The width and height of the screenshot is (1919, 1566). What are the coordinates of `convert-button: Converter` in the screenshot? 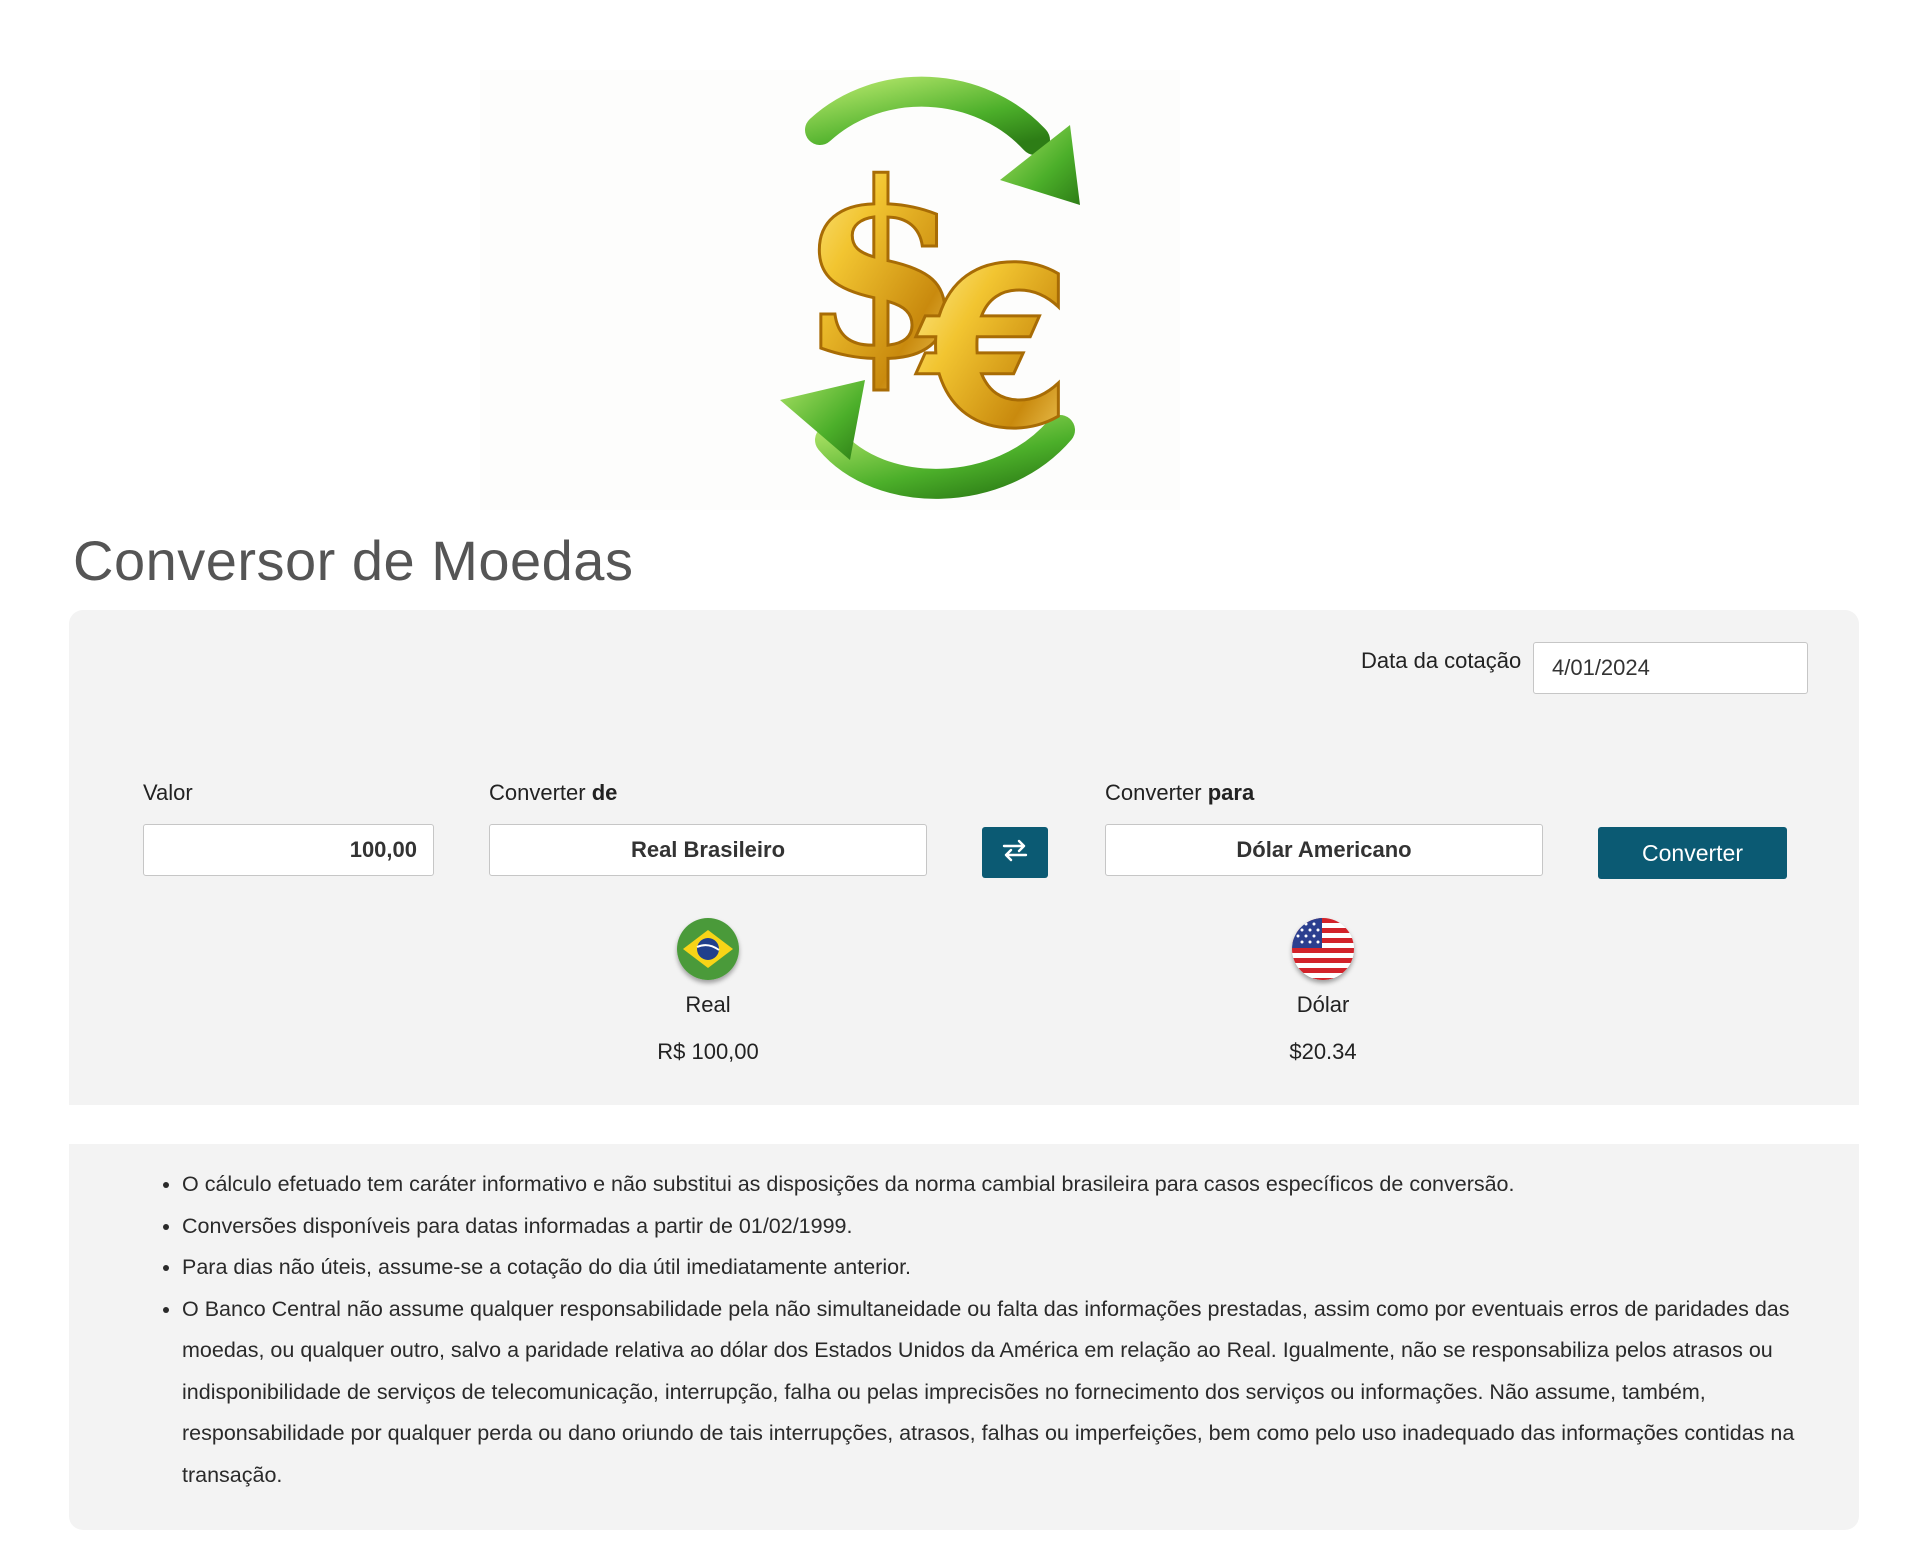 It's located at (1692, 853).